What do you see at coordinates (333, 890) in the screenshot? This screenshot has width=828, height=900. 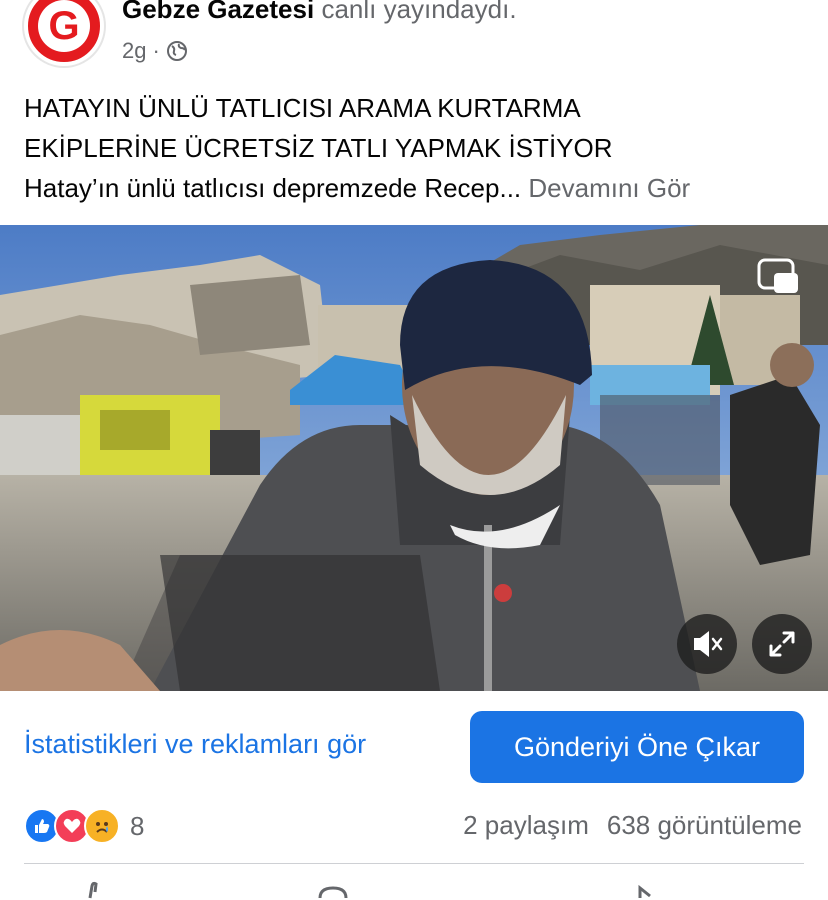 I see `comment-action-icon` at bounding box center [333, 890].